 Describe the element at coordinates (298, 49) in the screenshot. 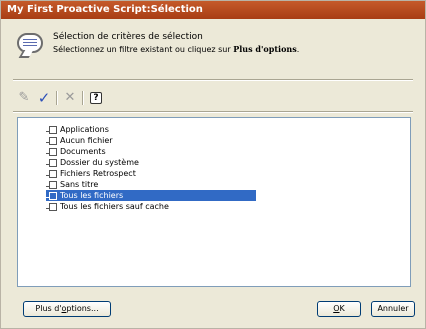

I see `header-subtitle-suffix: .` at that location.